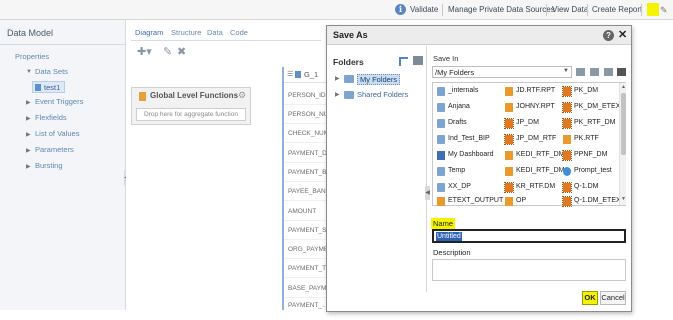 The width and height of the screenshot is (673, 320). I want to click on delete-icon: ✖, so click(181, 51).